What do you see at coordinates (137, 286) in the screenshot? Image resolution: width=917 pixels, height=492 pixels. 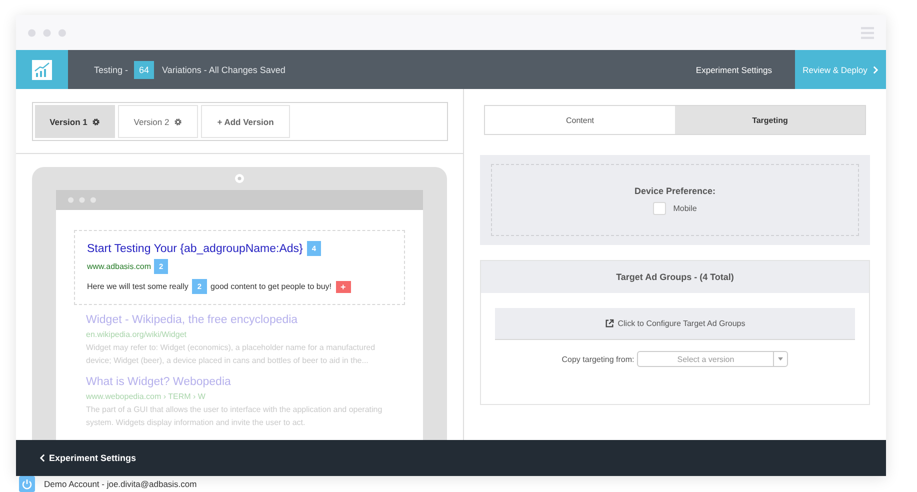 I see `ad-text: Here we will test some really` at bounding box center [137, 286].